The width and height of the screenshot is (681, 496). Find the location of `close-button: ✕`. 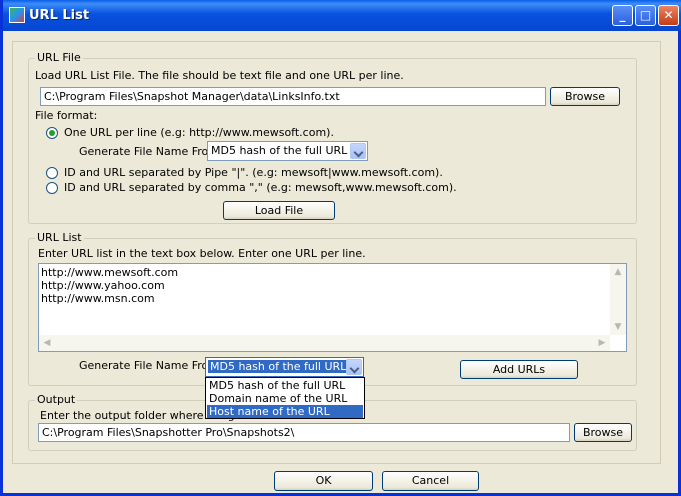

close-button: ✕ is located at coordinates (668, 15).